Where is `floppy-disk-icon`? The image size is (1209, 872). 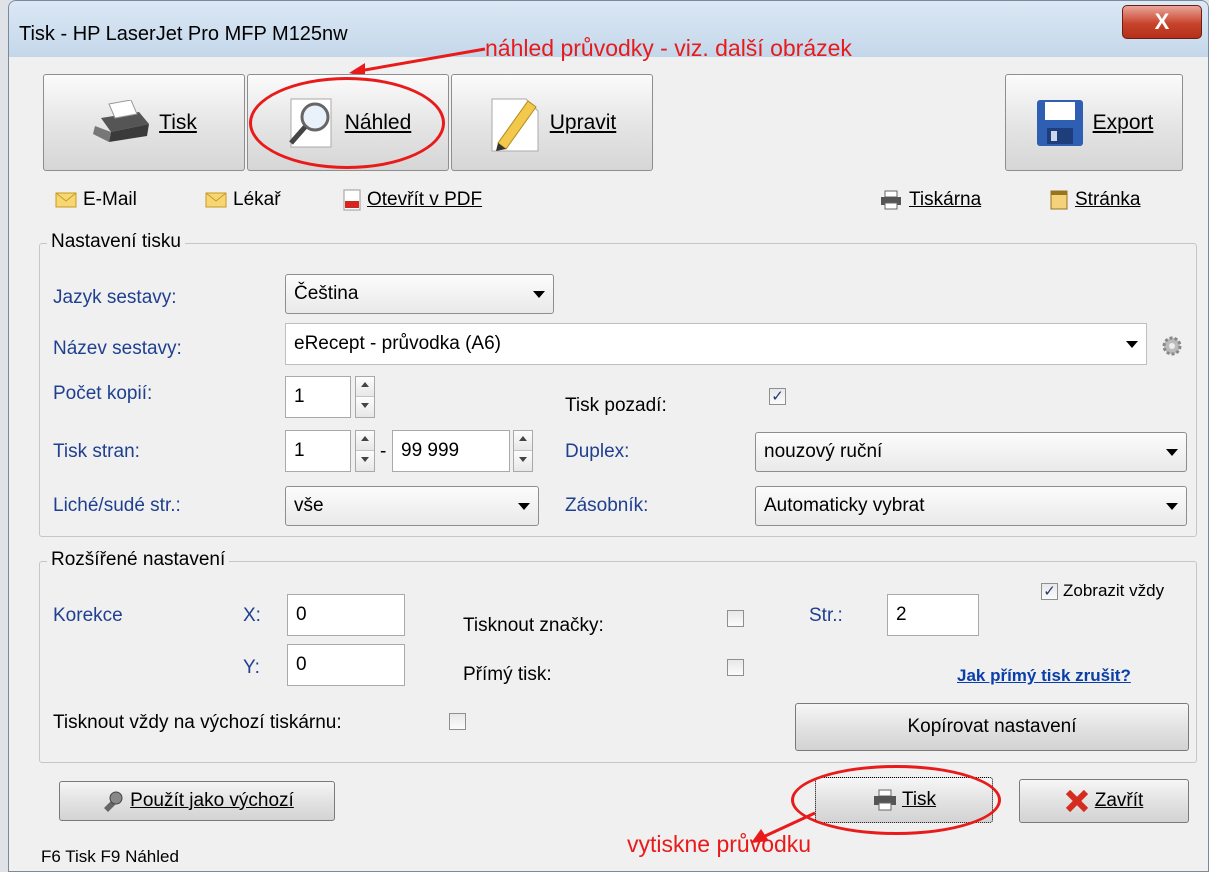
floppy-disk-icon is located at coordinates (1060, 123).